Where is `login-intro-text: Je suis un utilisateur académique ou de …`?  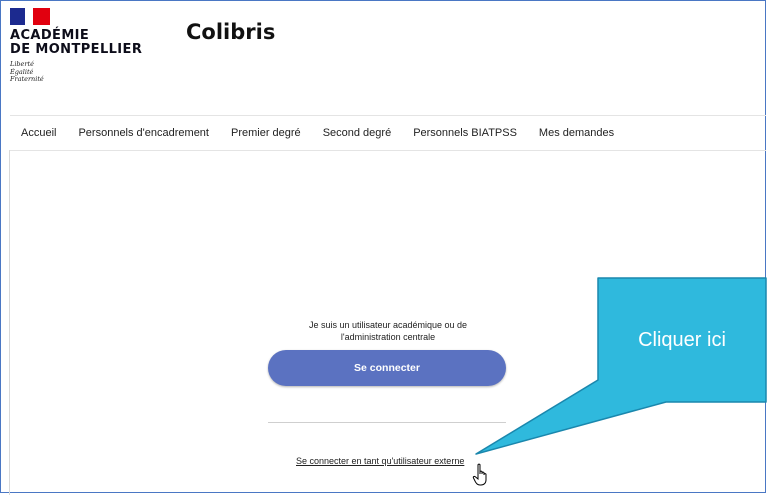
login-intro-text: Je suis un utilisateur académique ou de … is located at coordinates (388, 331).